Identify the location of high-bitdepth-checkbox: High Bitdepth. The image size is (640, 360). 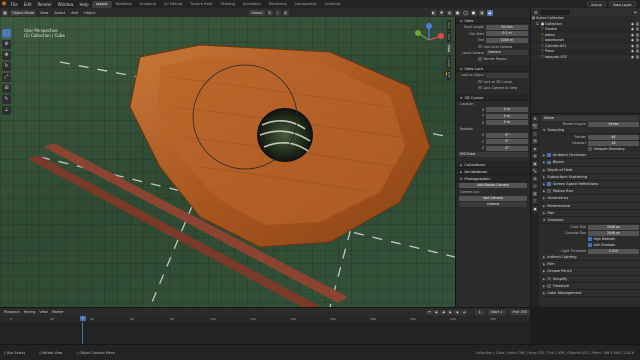
(601, 239).